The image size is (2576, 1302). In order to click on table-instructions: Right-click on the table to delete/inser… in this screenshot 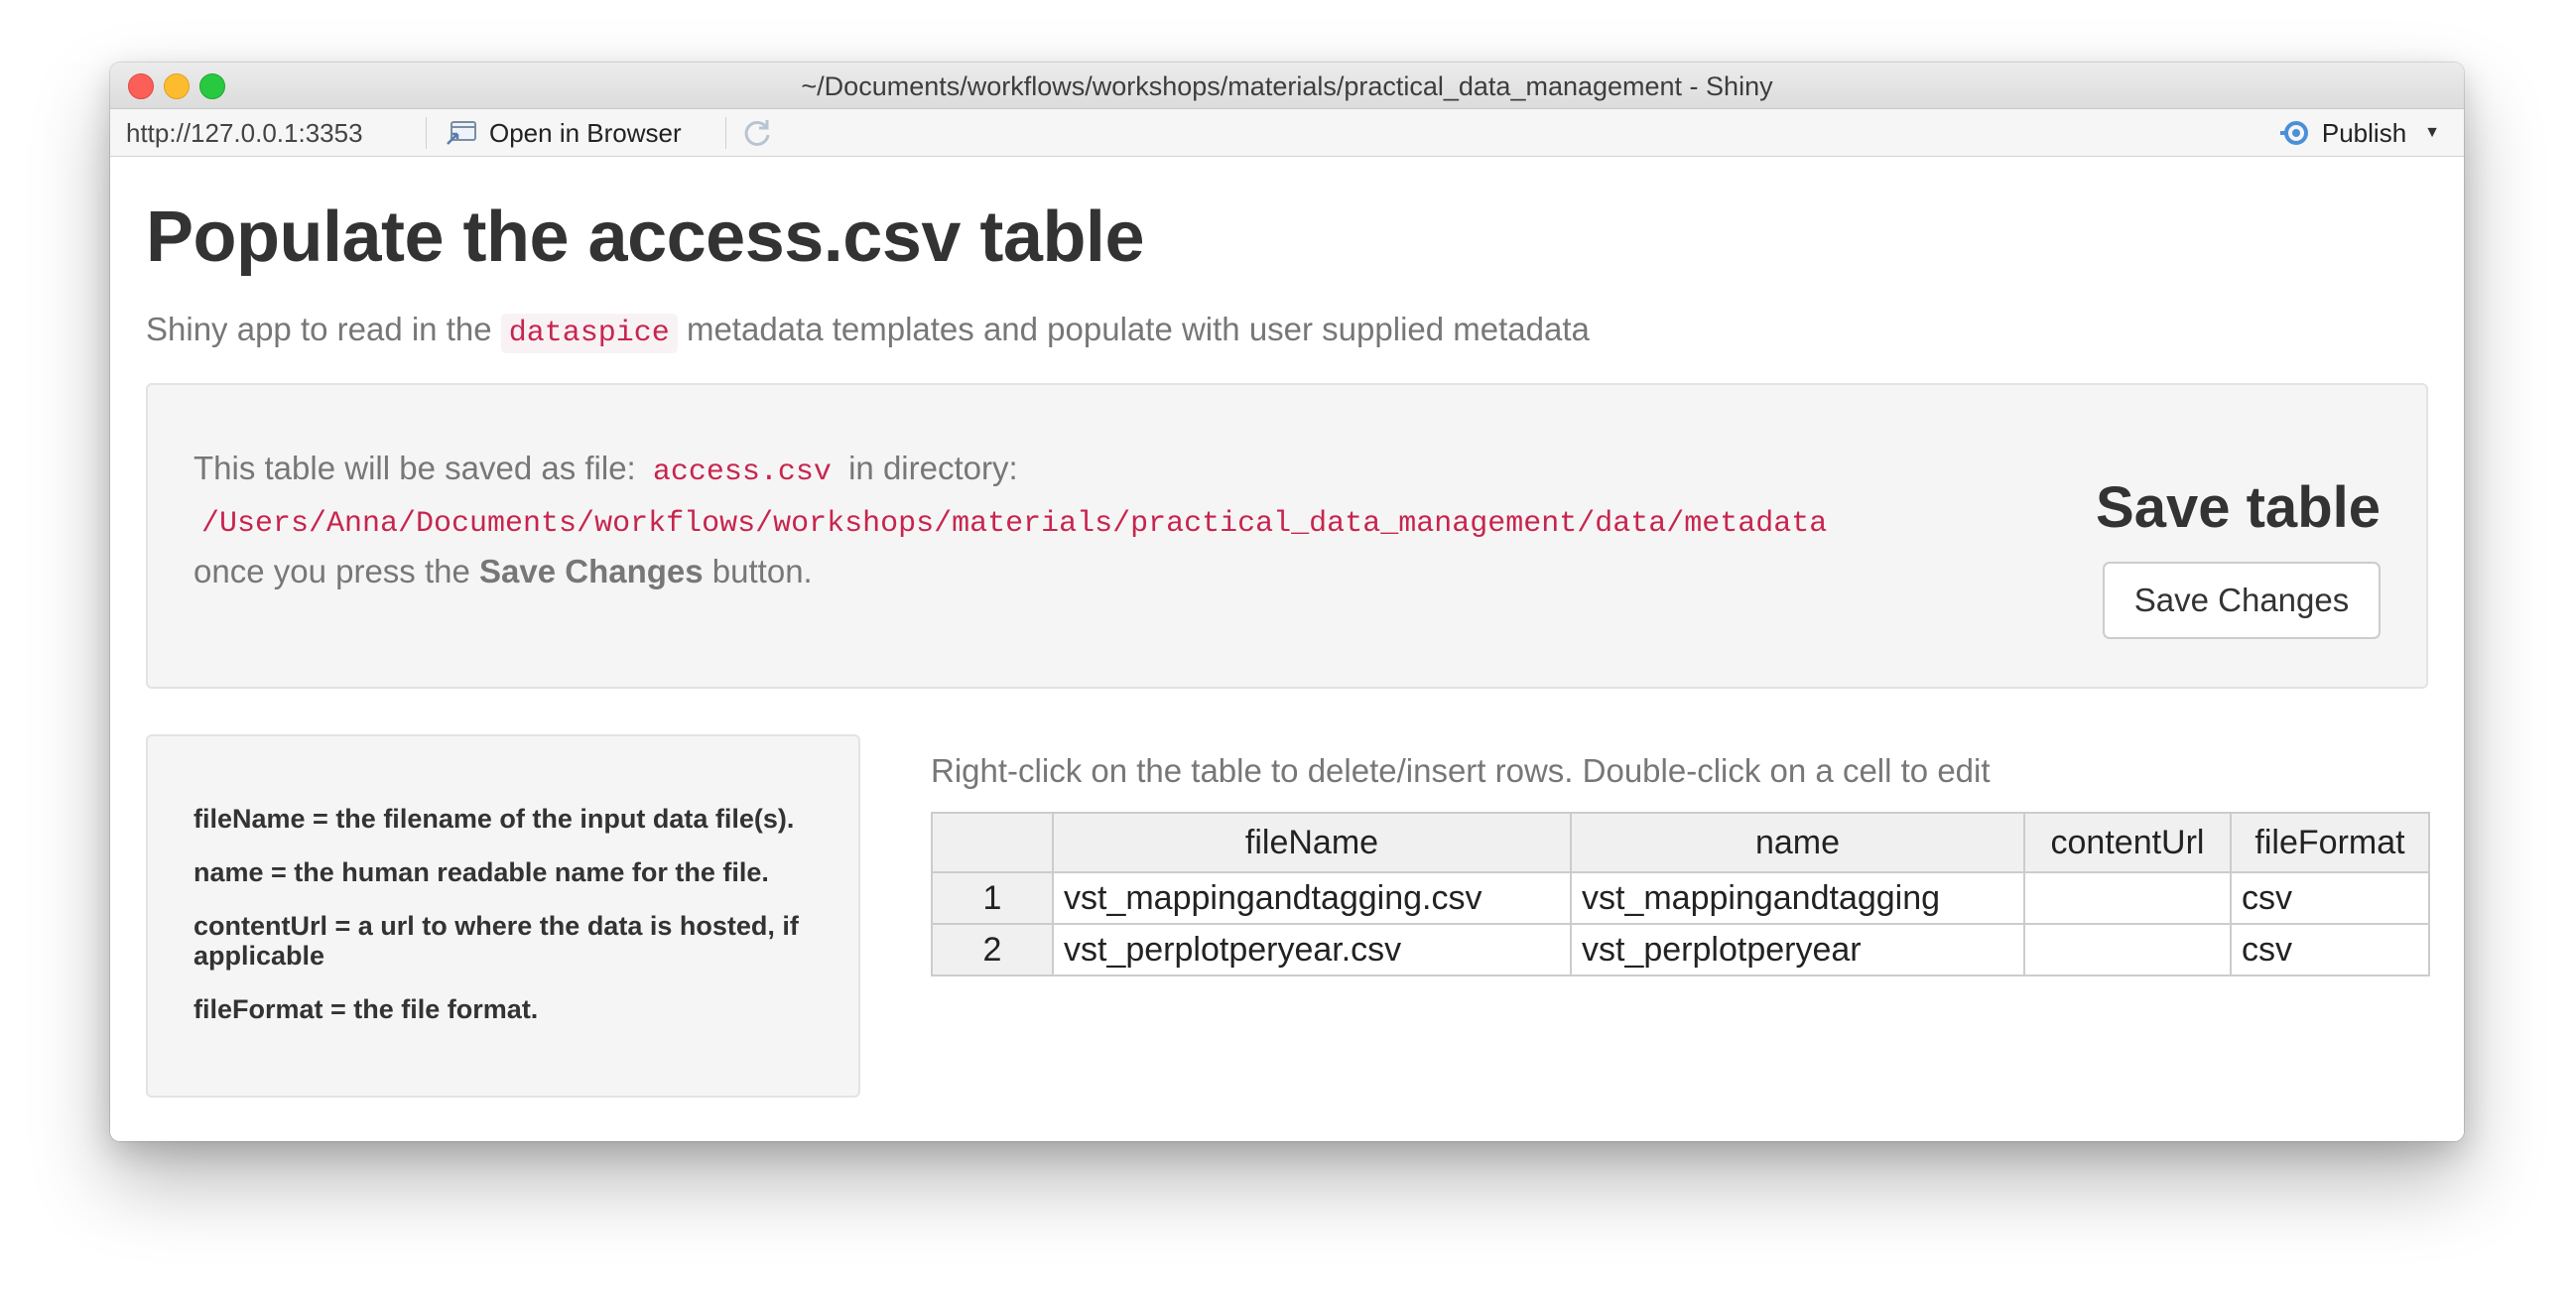, I will do `click(1461, 770)`.